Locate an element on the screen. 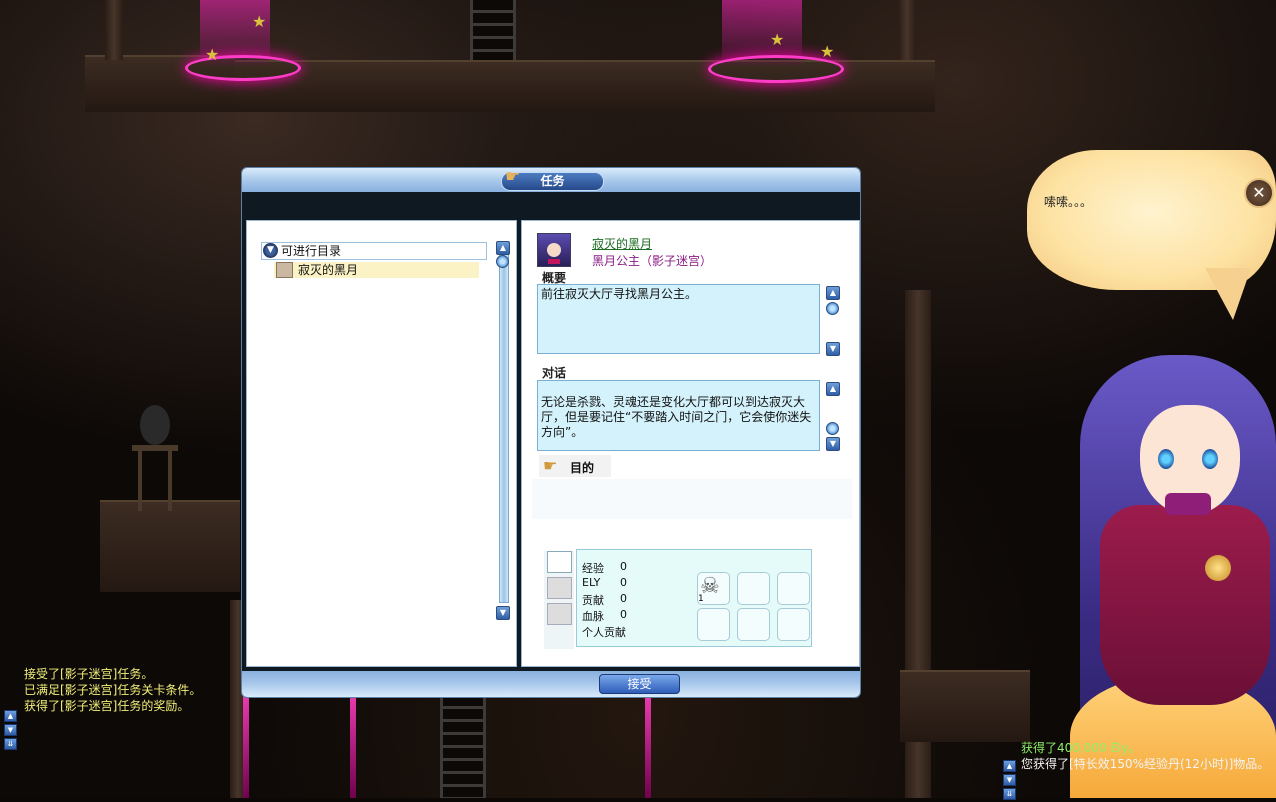  chat-scroll-controls-right: ▲ ▼ ⇊ is located at coordinates (1009, 781).